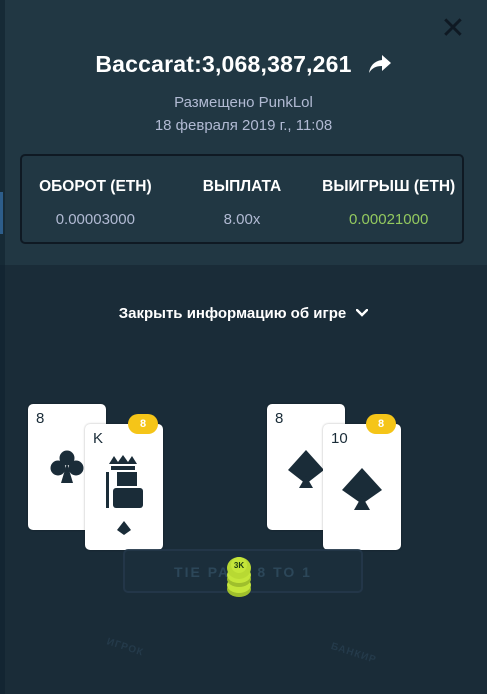 The image size is (487, 694). What do you see at coordinates (124, 481) in the screenshot?
I see `king-face-icon` at bounding box center [124, 481].